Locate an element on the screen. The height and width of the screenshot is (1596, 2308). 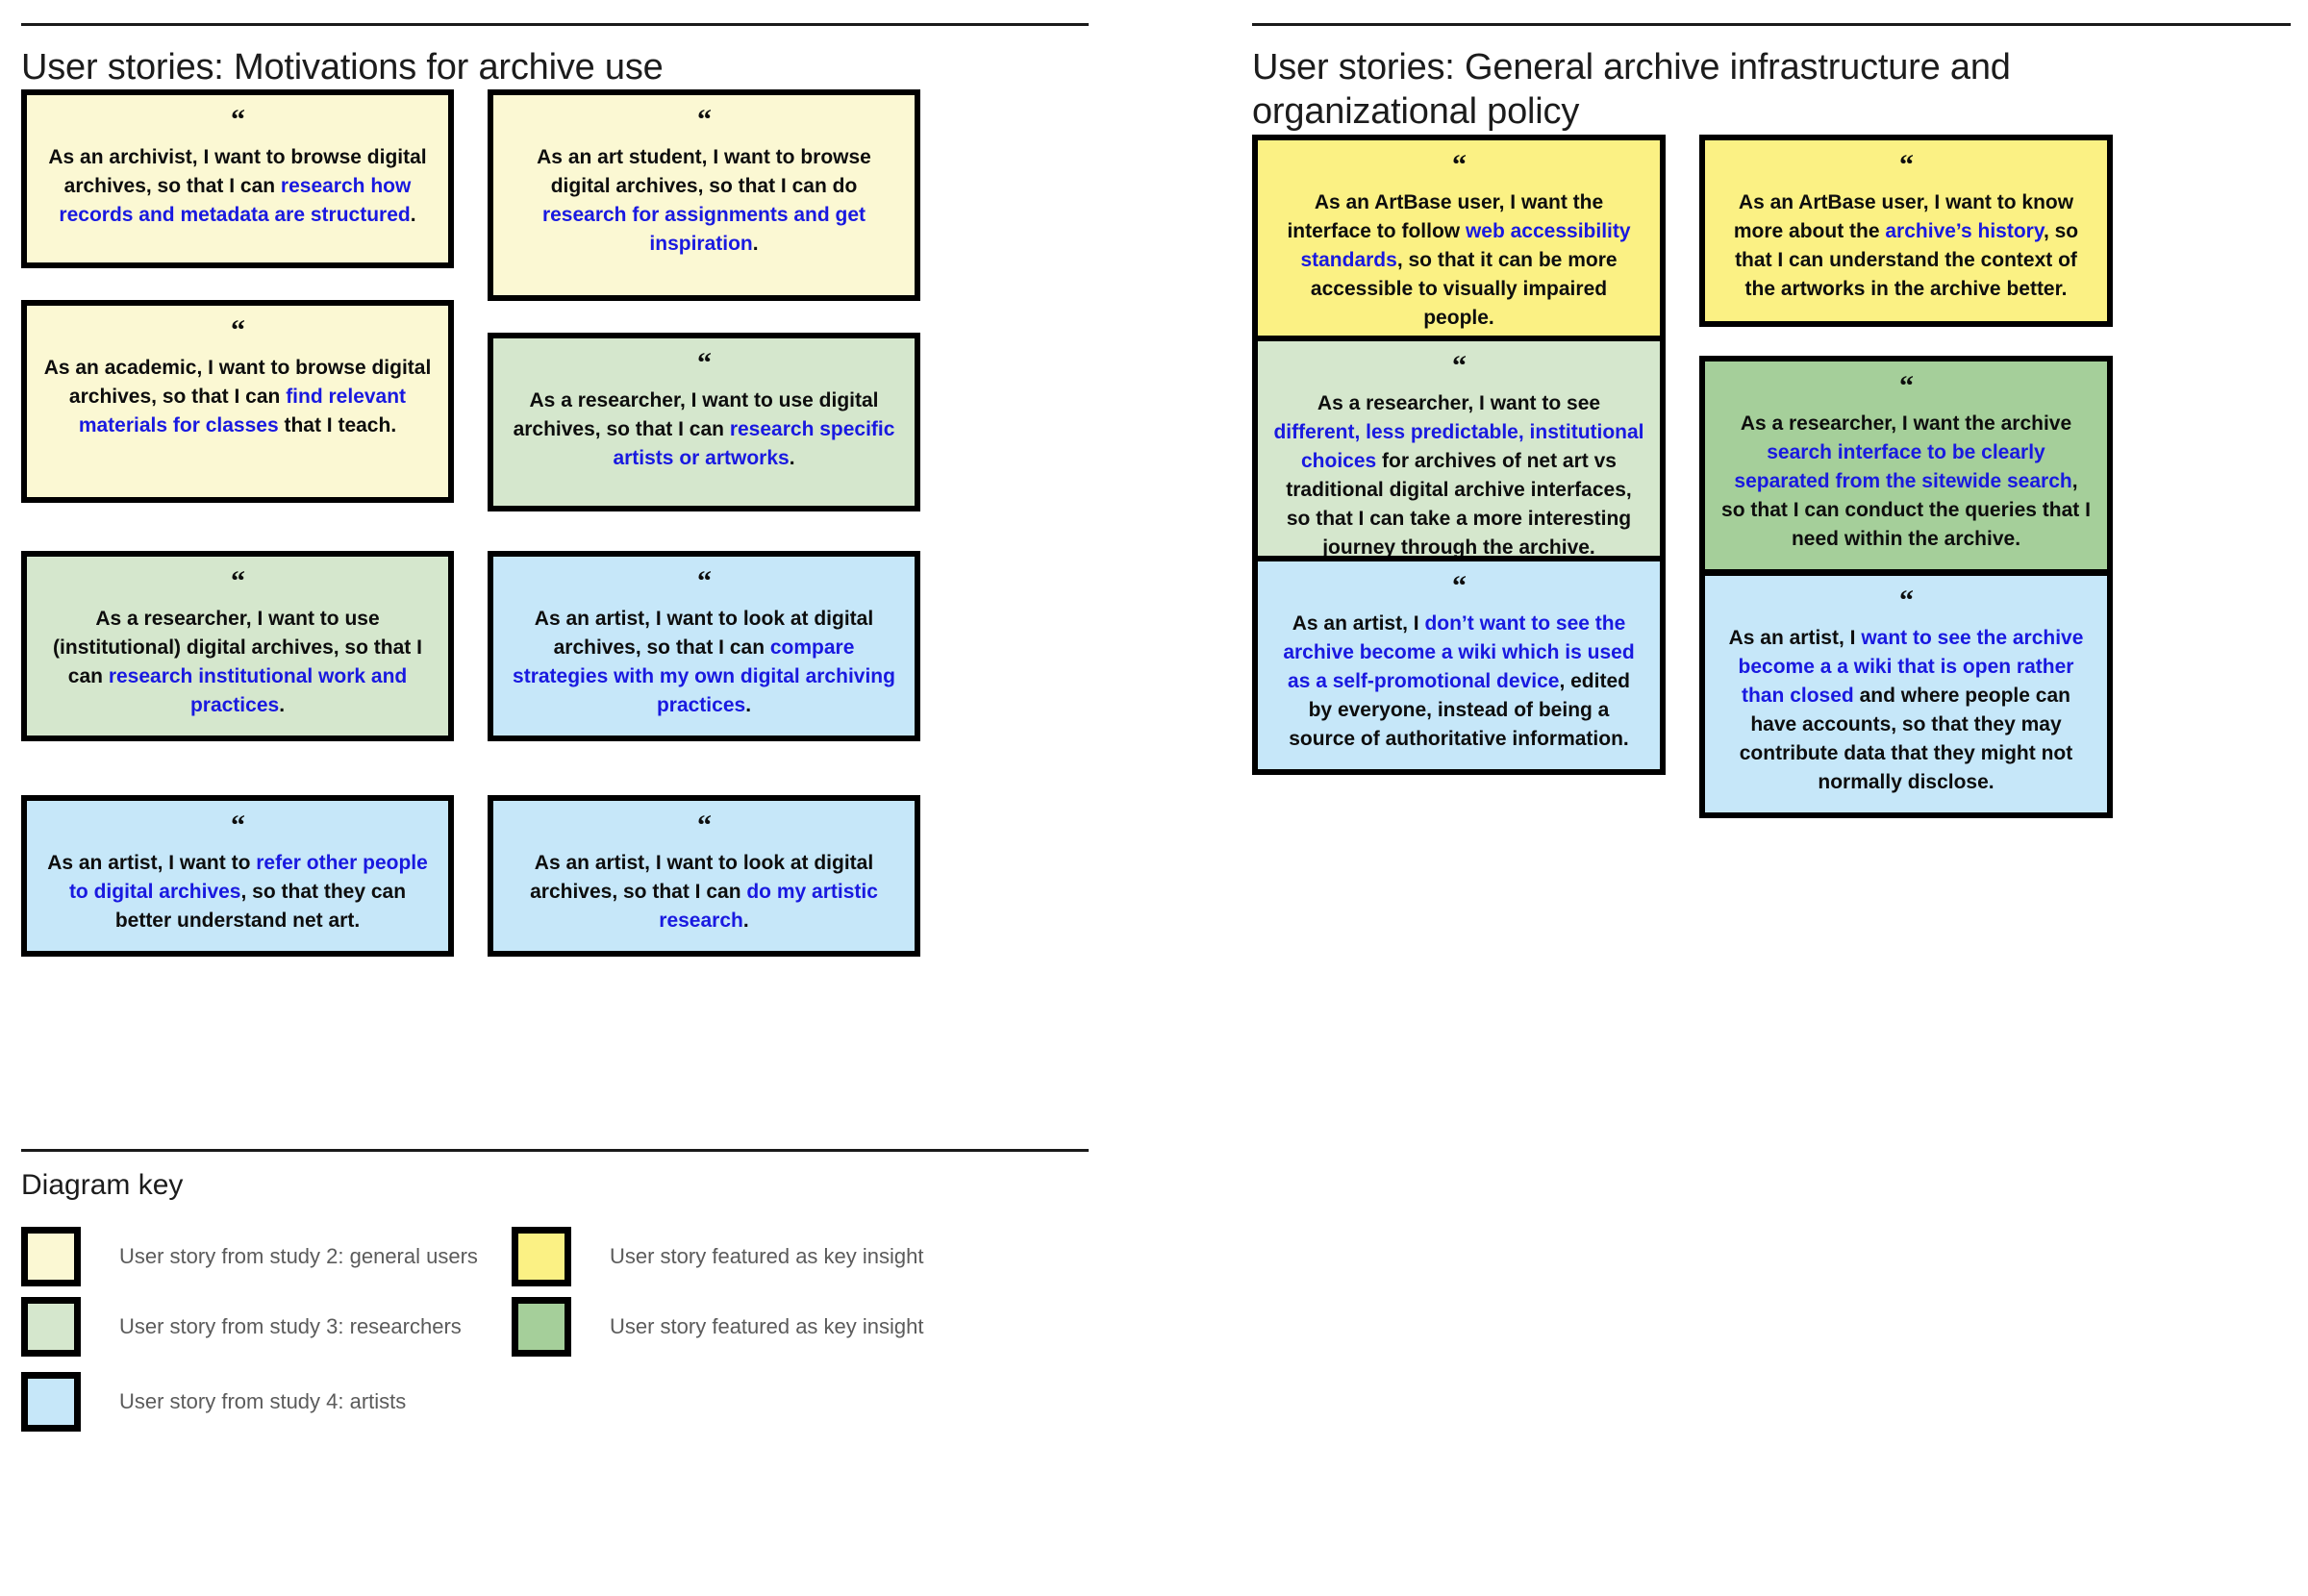
legend-label: User story from study 4: artists is located at coordinates (263, 1401).